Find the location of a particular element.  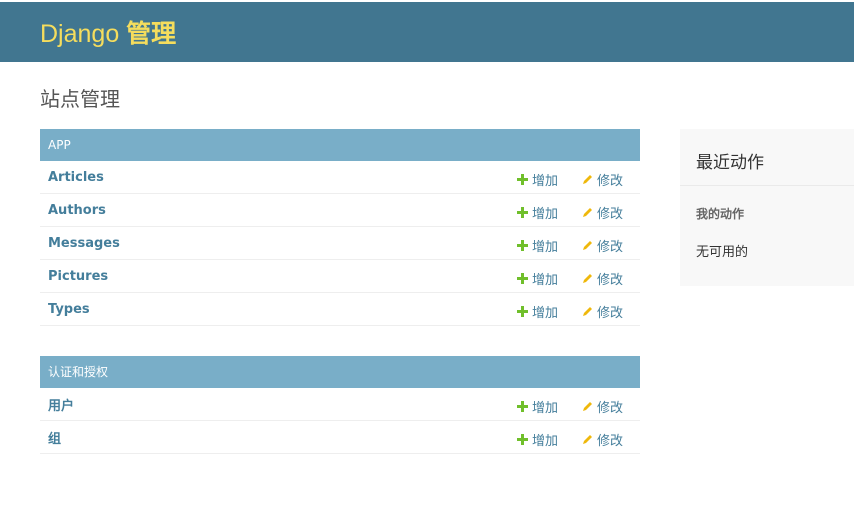

my-actions-heading: 我的动作 is located at coordinates (720, 214).